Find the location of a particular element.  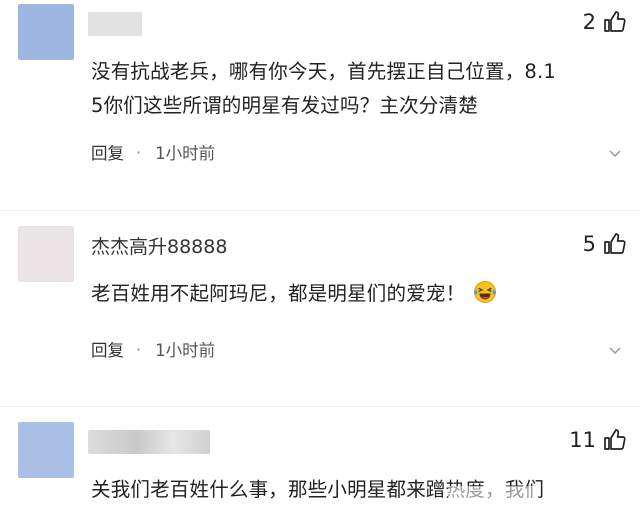

like-count: 11 is located at coordinates (582, 440).